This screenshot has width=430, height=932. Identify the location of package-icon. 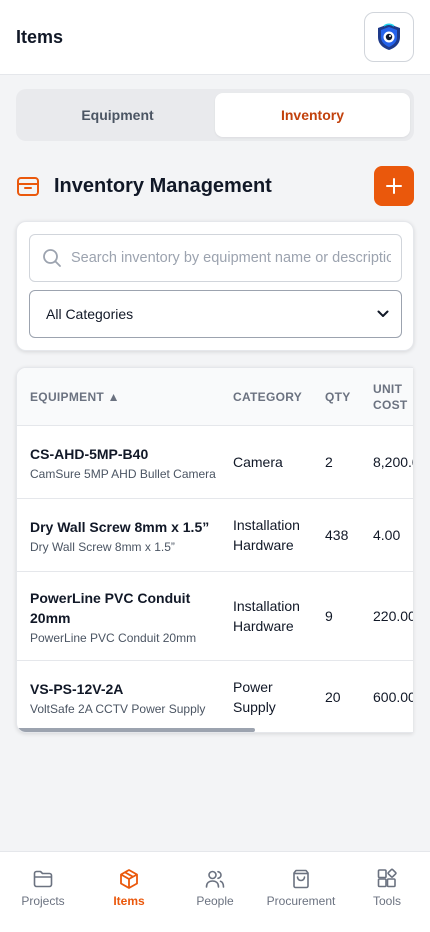
(28, 186).